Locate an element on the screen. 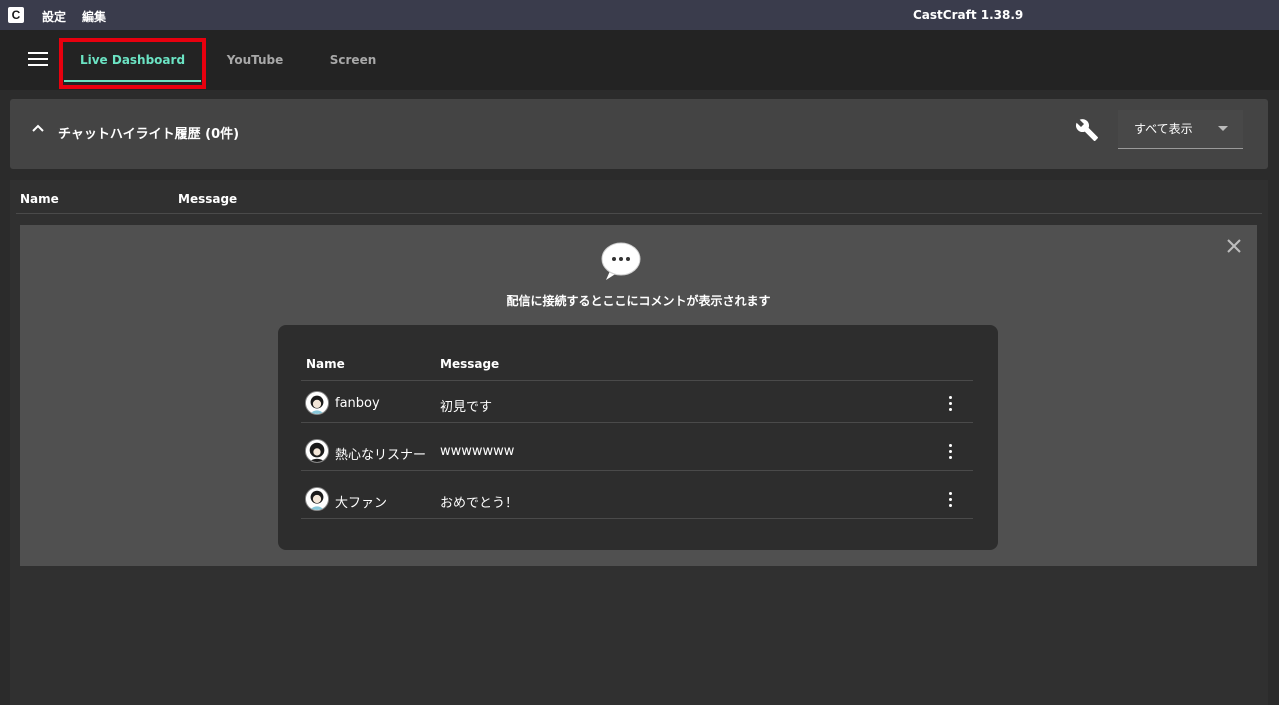  empty-state-message: 配信に接続するとここにコメントが表示されます is located at coordinates (638, 301).